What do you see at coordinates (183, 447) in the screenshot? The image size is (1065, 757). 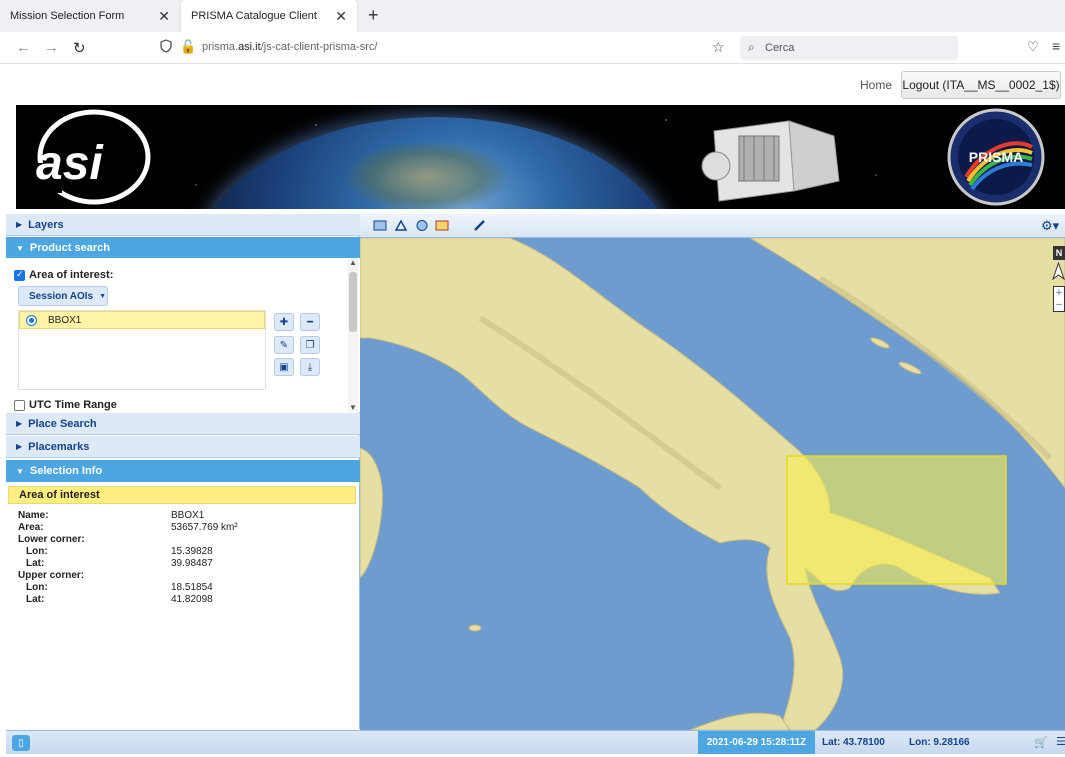 I see `placemarks-header: ▶ Placemarks` at bounding box center [183, 447].